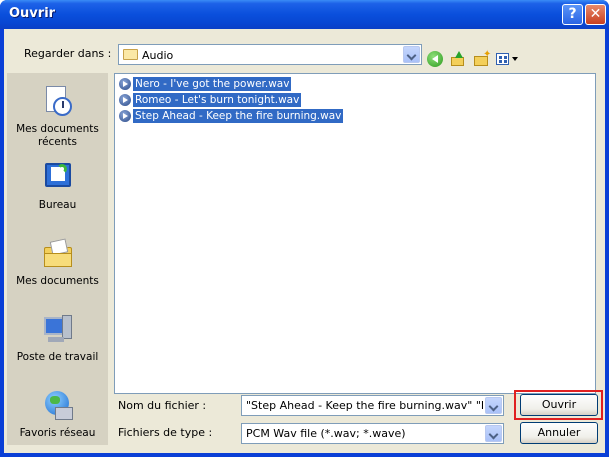 The image size is (609, 457). I want to click on place-recent-documents: Mes documents récents, so click(57, 117).